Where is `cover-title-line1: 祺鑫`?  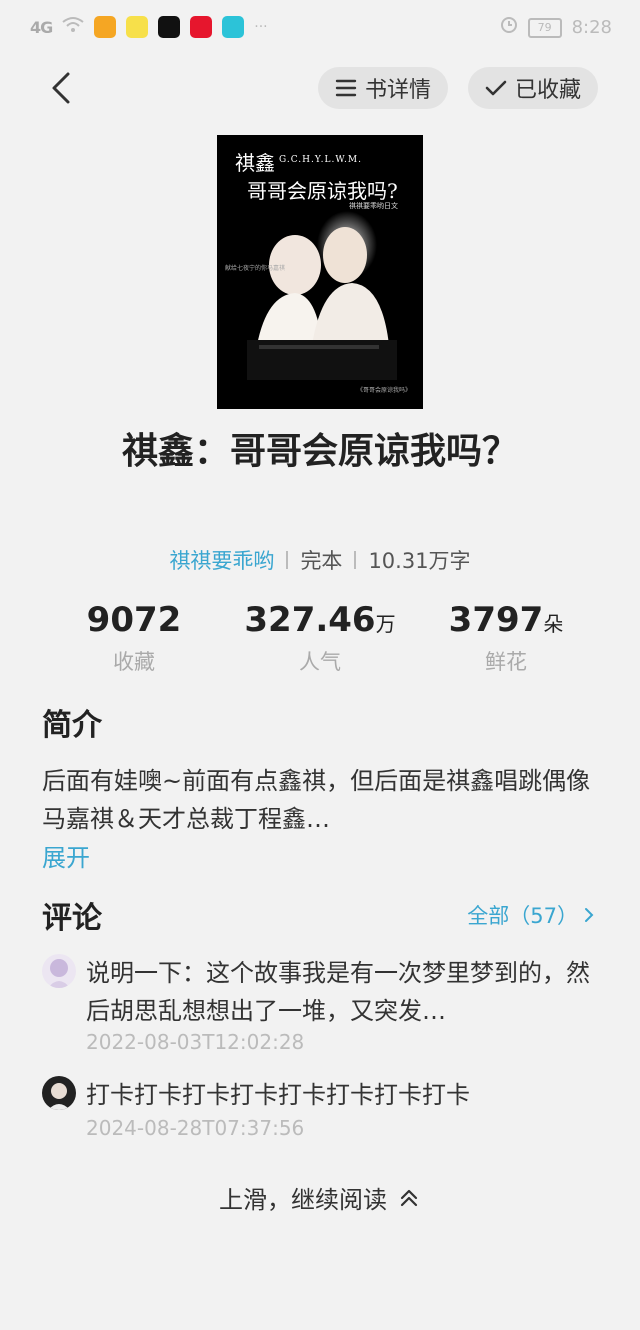 cover-title-line1: 祺鑫 is located at coordinates (255, 163).